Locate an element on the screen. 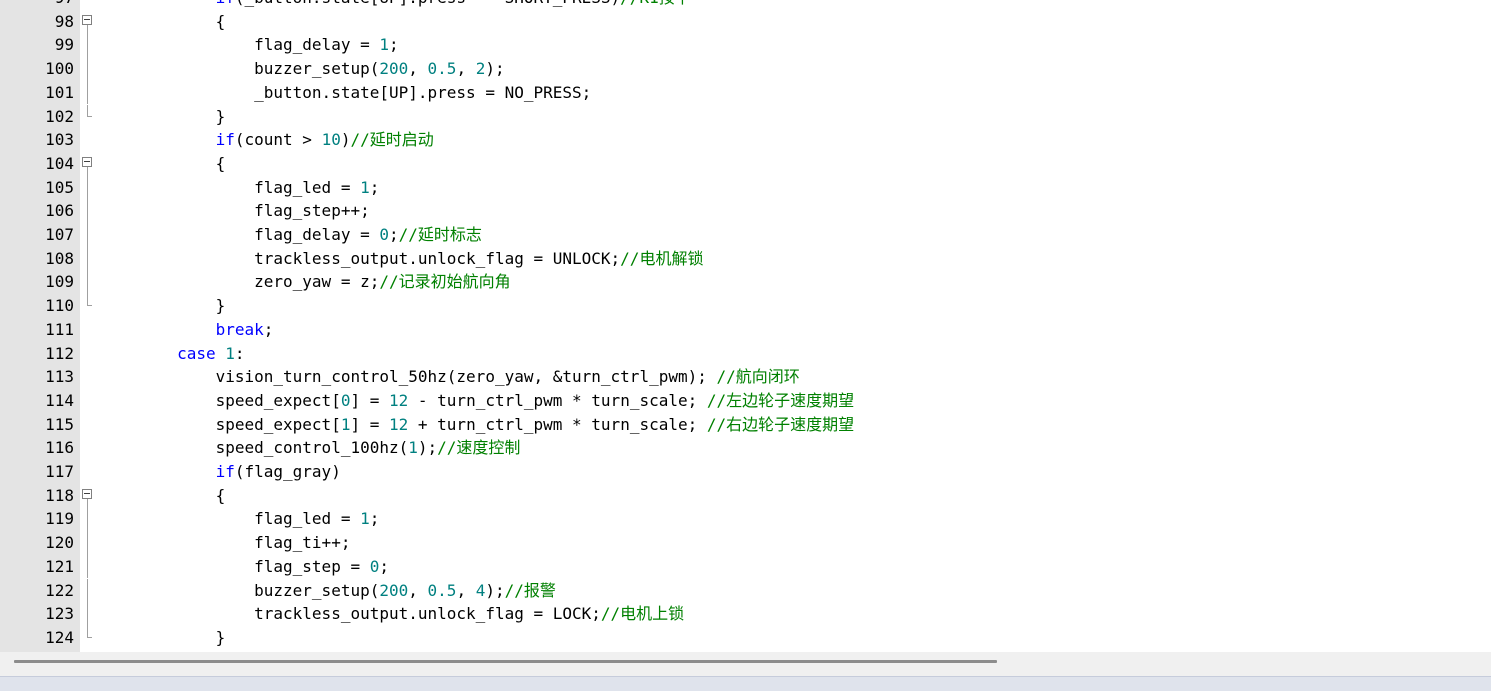  code-line: 104 { is located at coordinates (745, 164).